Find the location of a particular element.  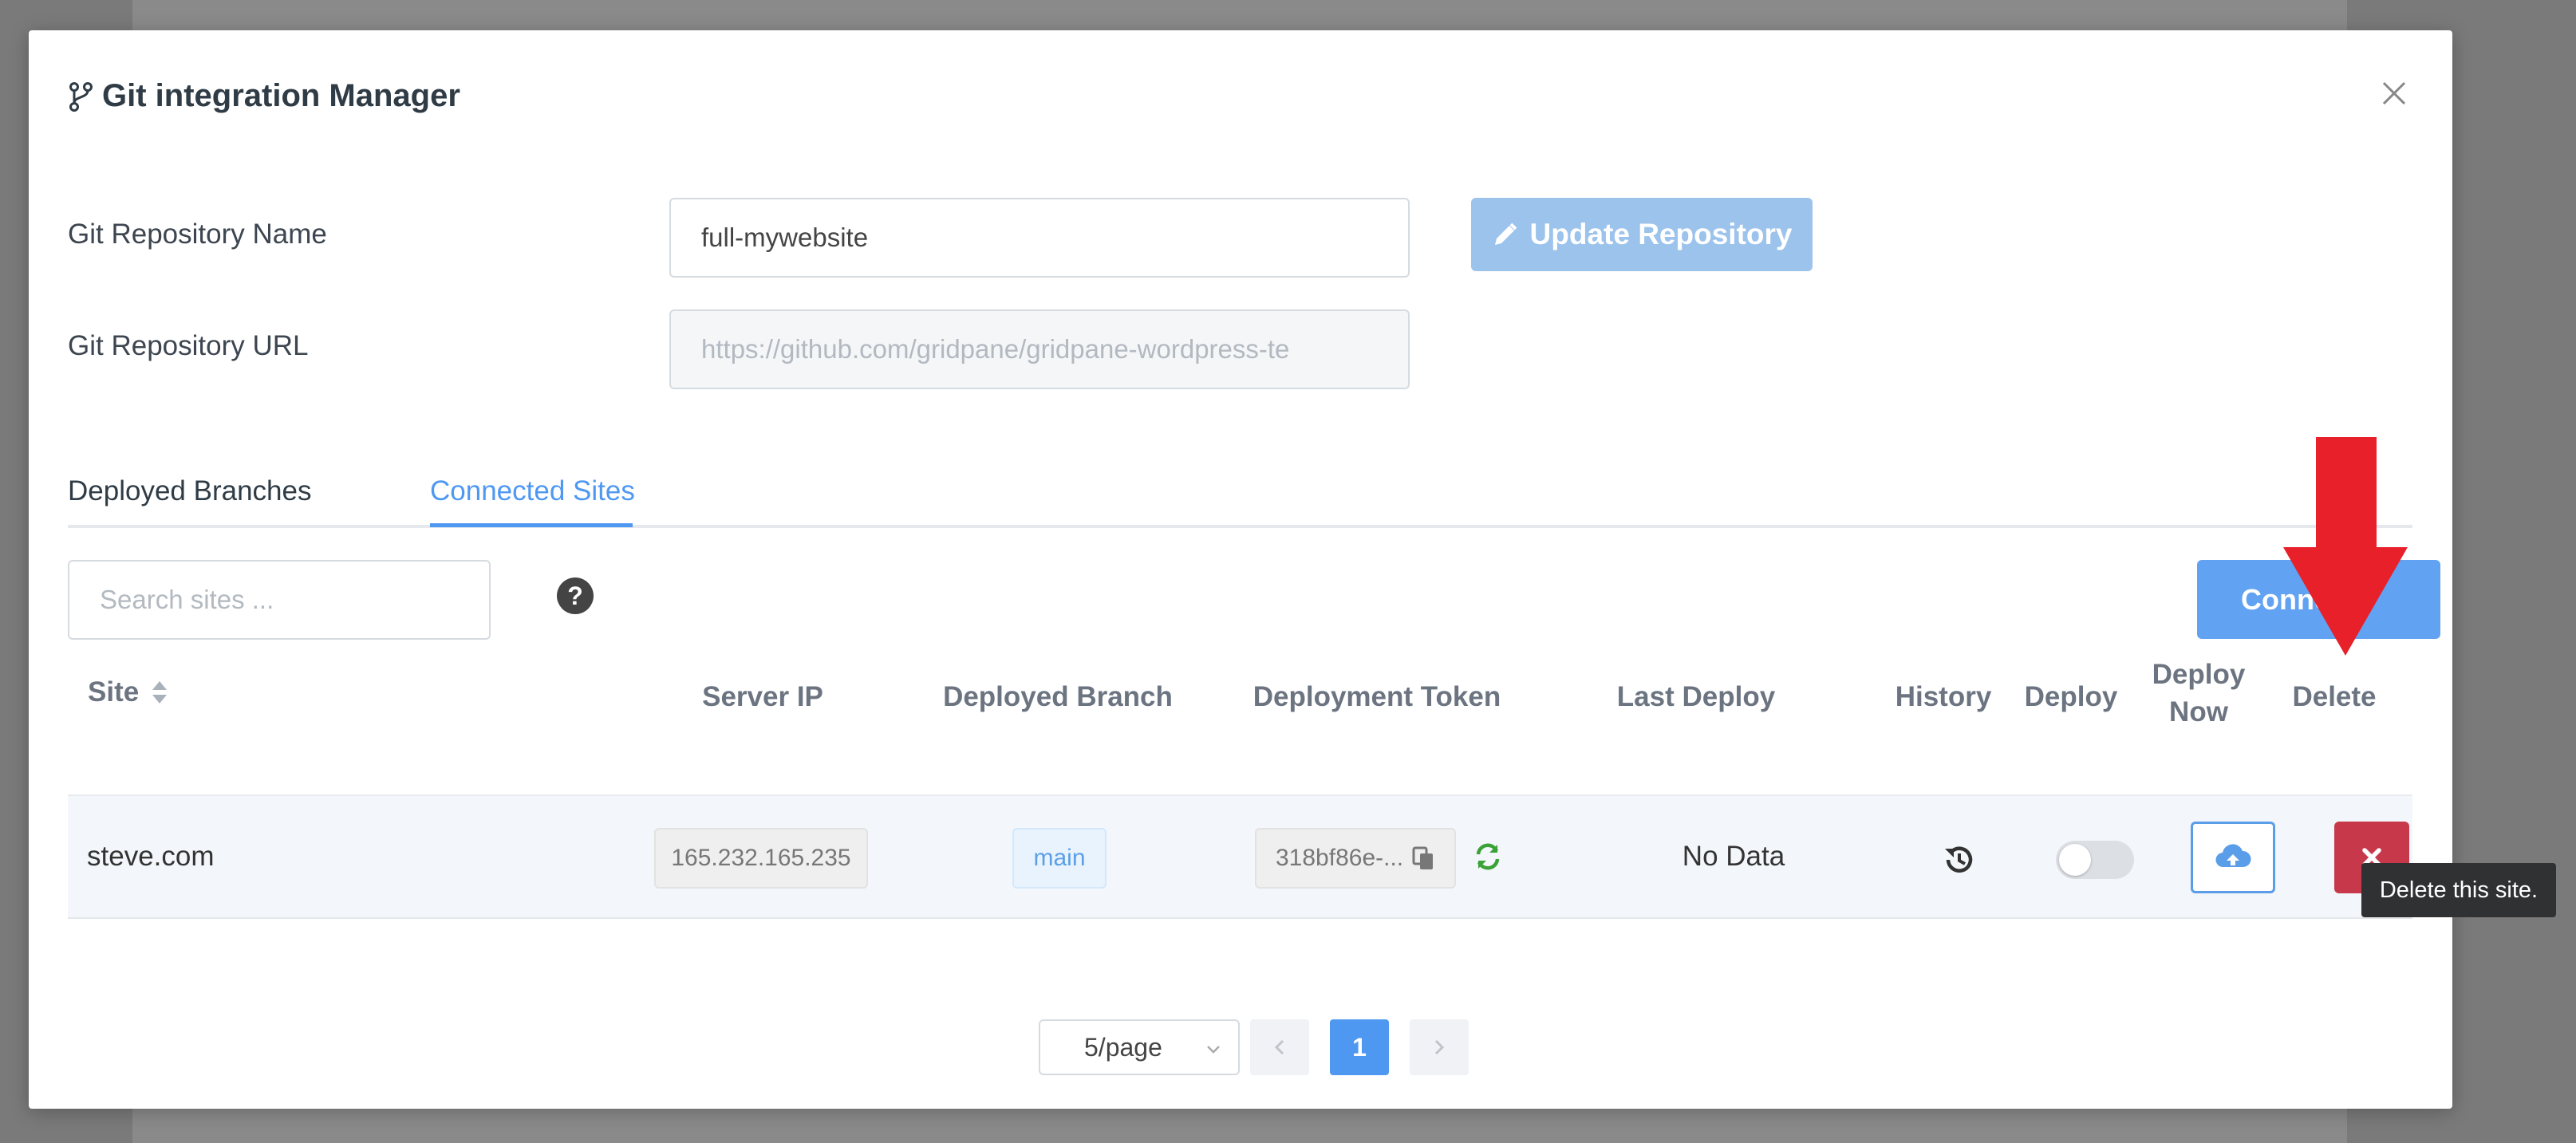

search-sites-input is located at coordinates (279, 600).